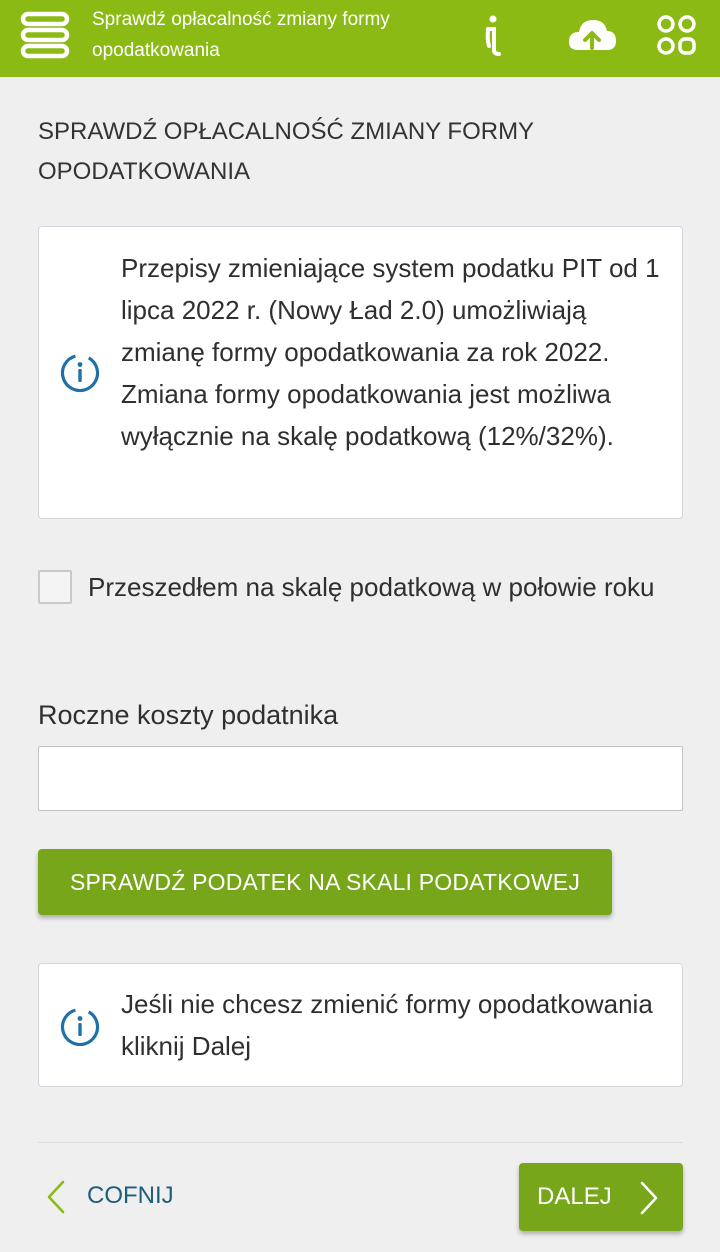  I want to click on check-tax-scale-button: SPRAWDŹ PODATEK NA SKALI PODATKOWEJ, so click(325, 882).